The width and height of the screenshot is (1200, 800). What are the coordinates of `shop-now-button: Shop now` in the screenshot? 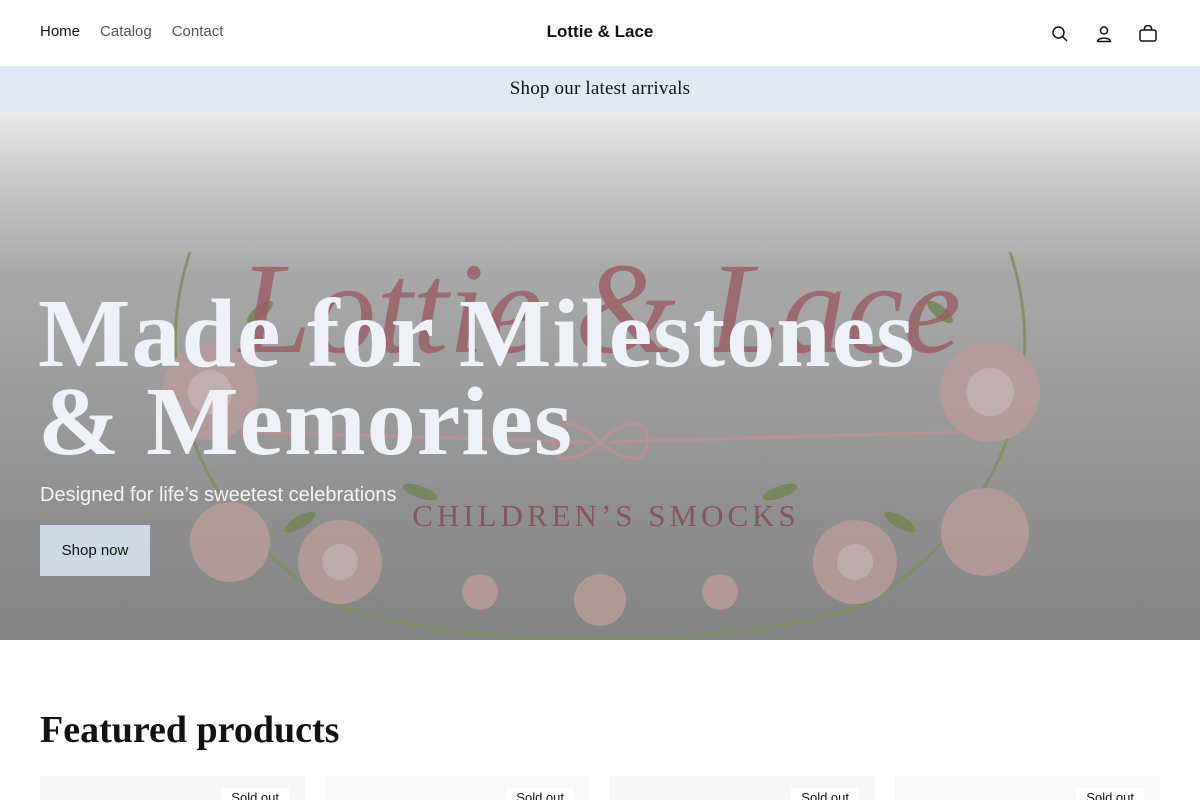 It's located at (95, 550).